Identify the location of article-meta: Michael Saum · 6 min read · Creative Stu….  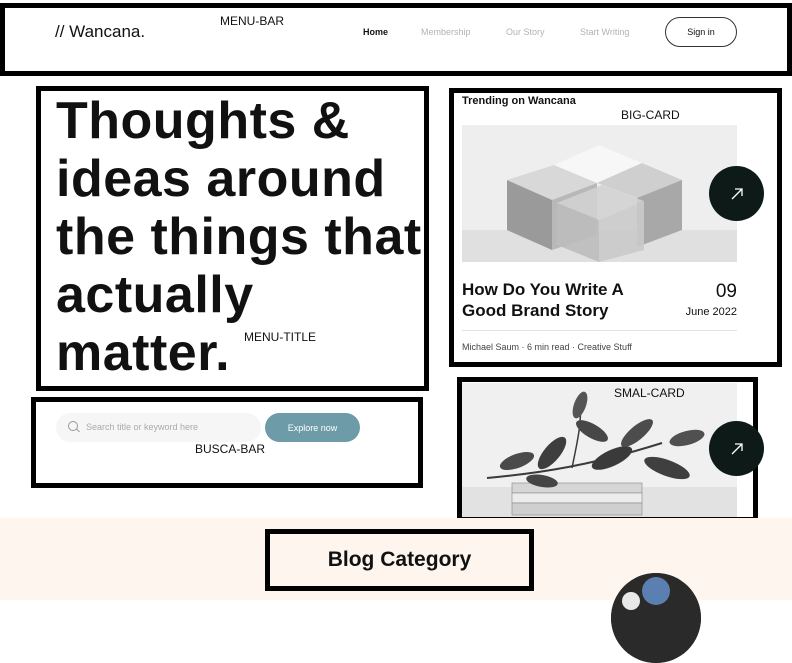
(547, 347).